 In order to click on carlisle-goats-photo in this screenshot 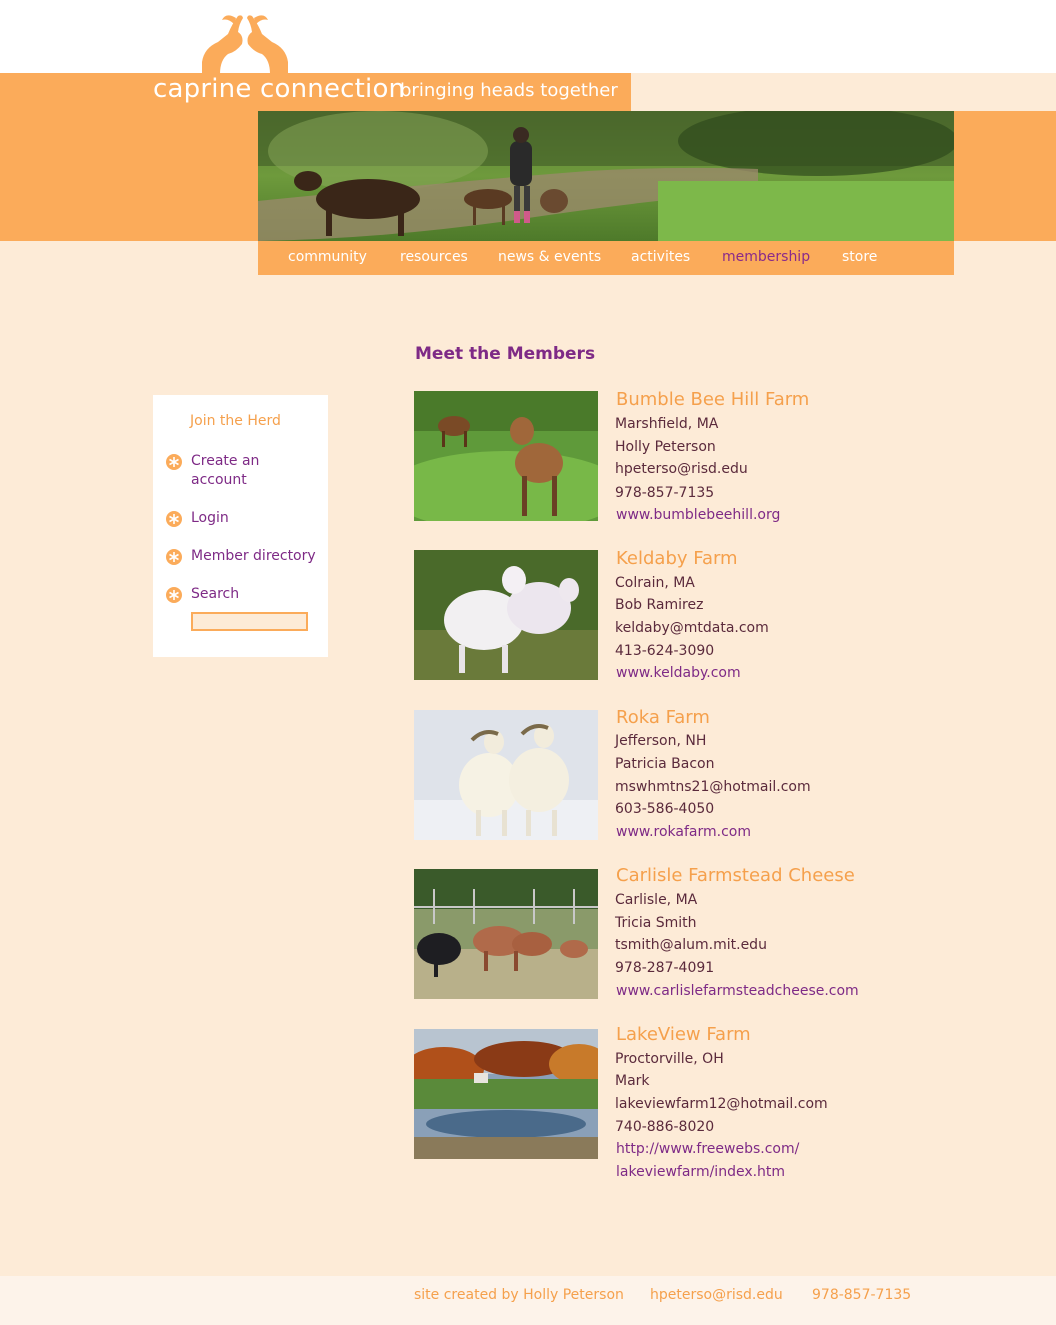, I will do `click(506, 934)`.